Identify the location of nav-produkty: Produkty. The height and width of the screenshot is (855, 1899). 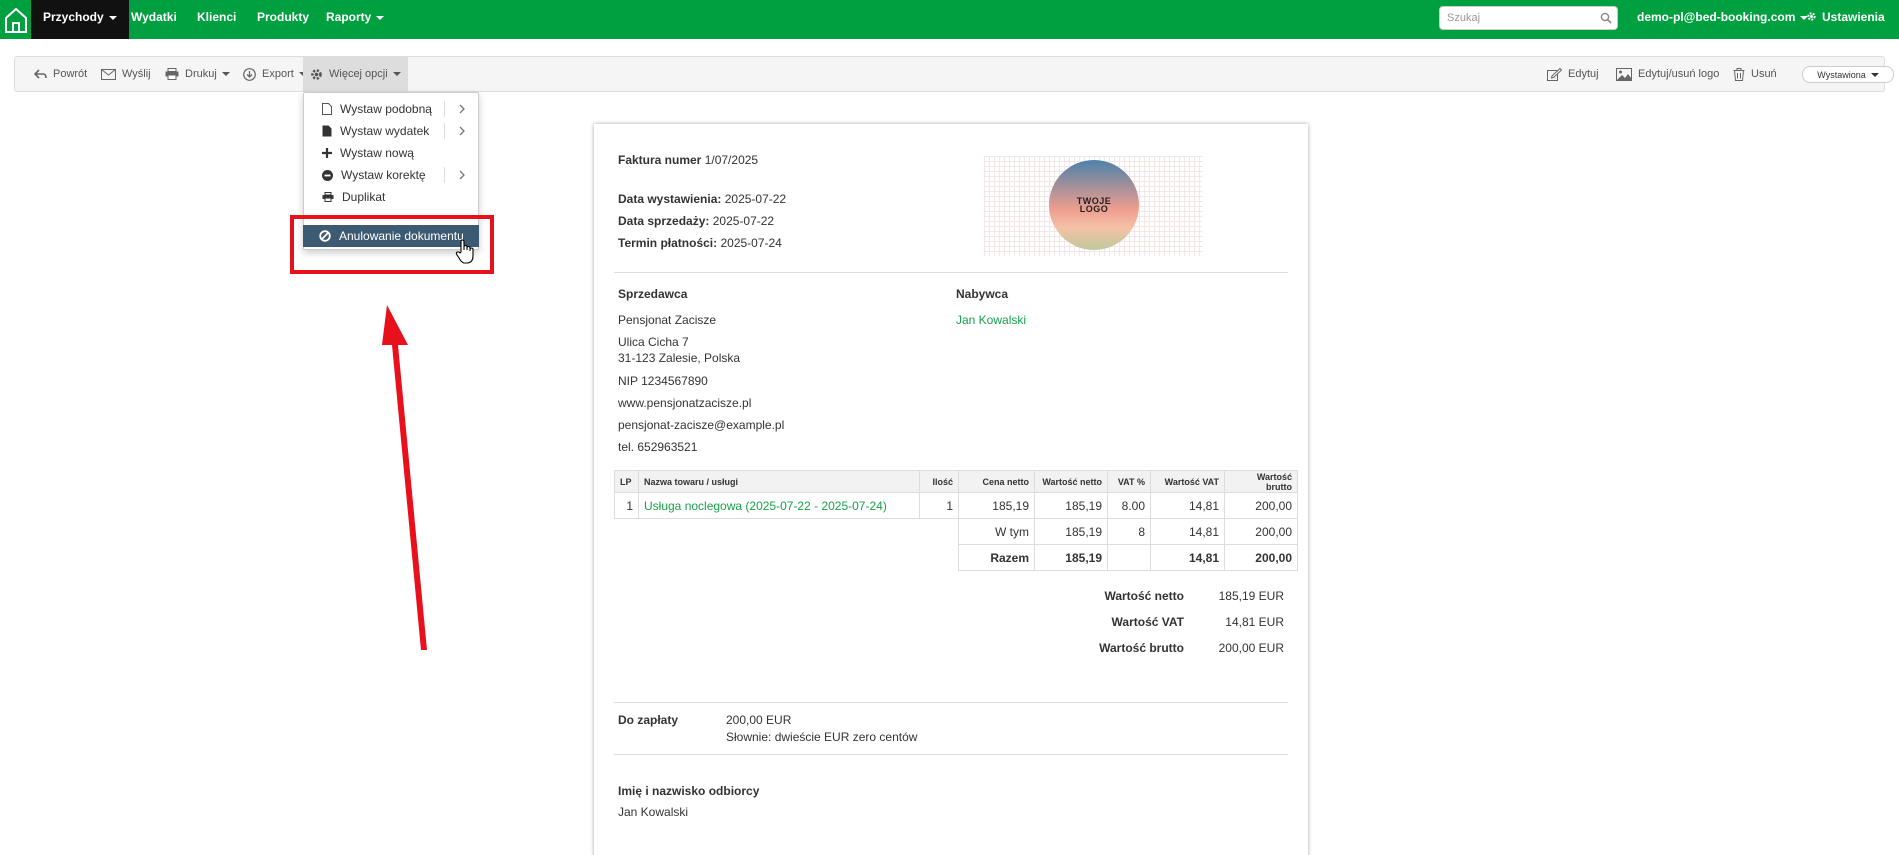
(283, 19).